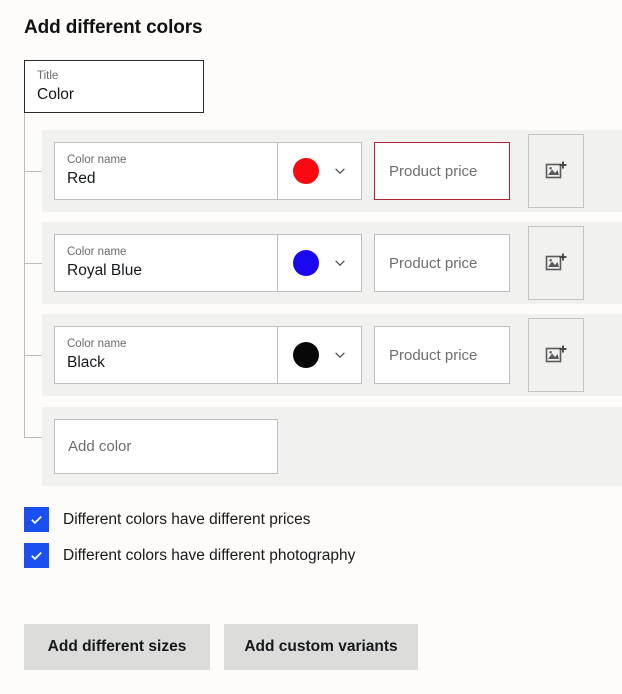 The height and width of the screenshot is (694, 622). I want to click on add-color-row: Add color, so click(332, 446).